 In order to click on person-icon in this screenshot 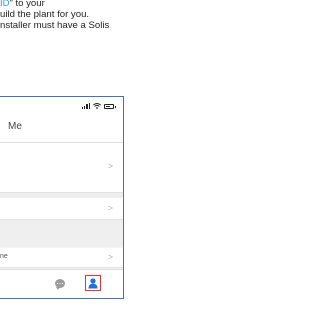, I will do `click(93, 282)`.